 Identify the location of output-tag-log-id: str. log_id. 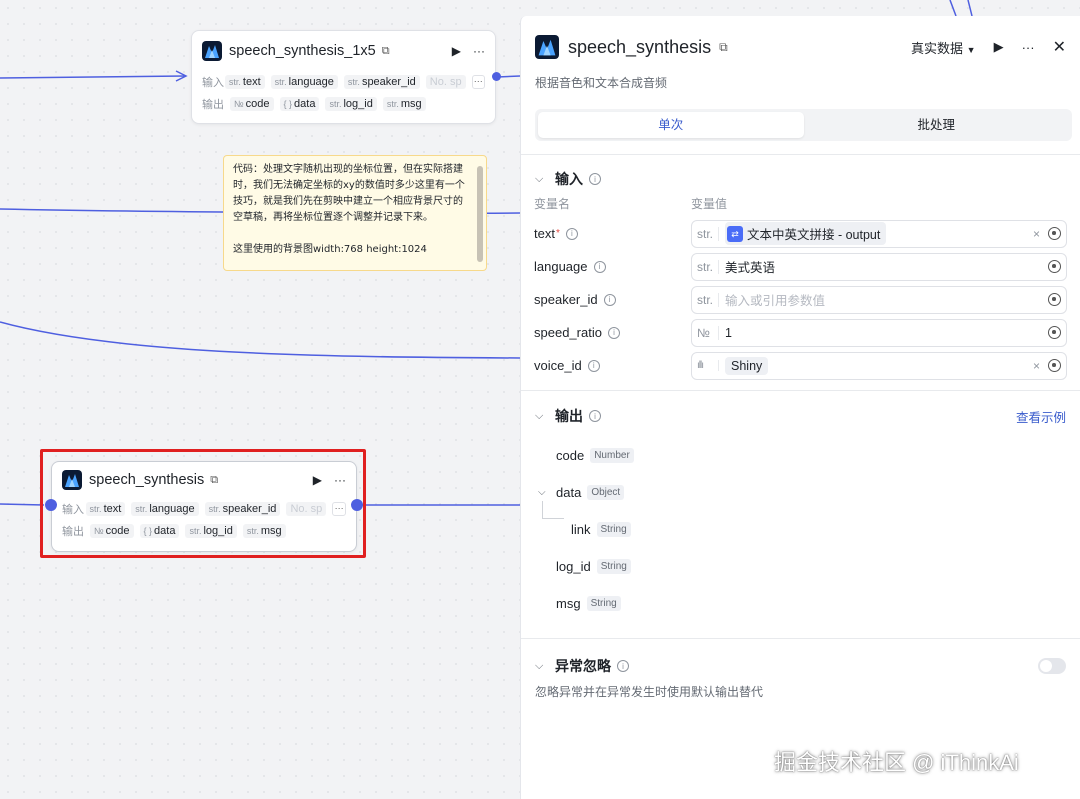
(351, 104).